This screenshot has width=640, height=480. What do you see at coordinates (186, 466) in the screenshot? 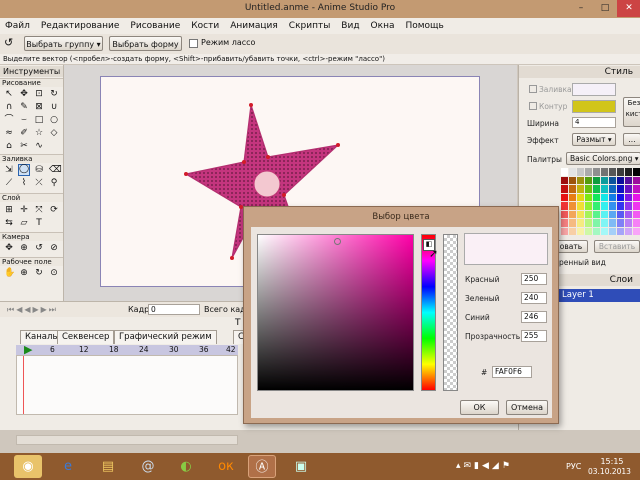
I see `app-icon: ◐` at bounding box center [186, 466].